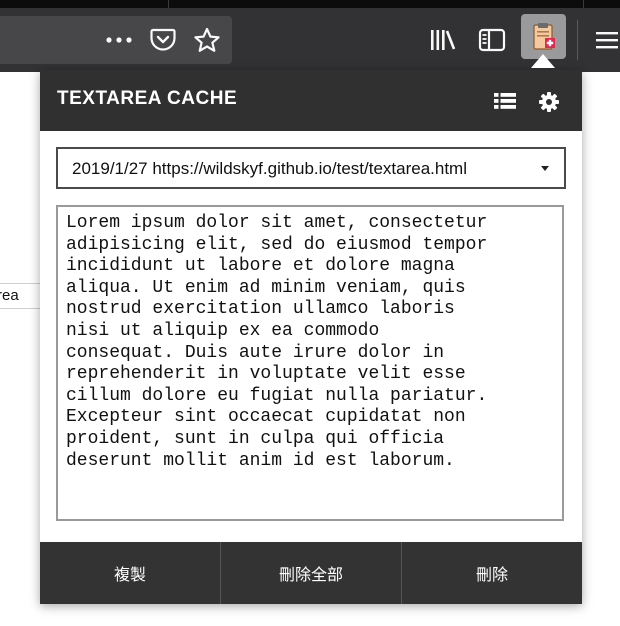 This screenshot has width=620, height=626. I want to click on list-icon, so click(505, 101).